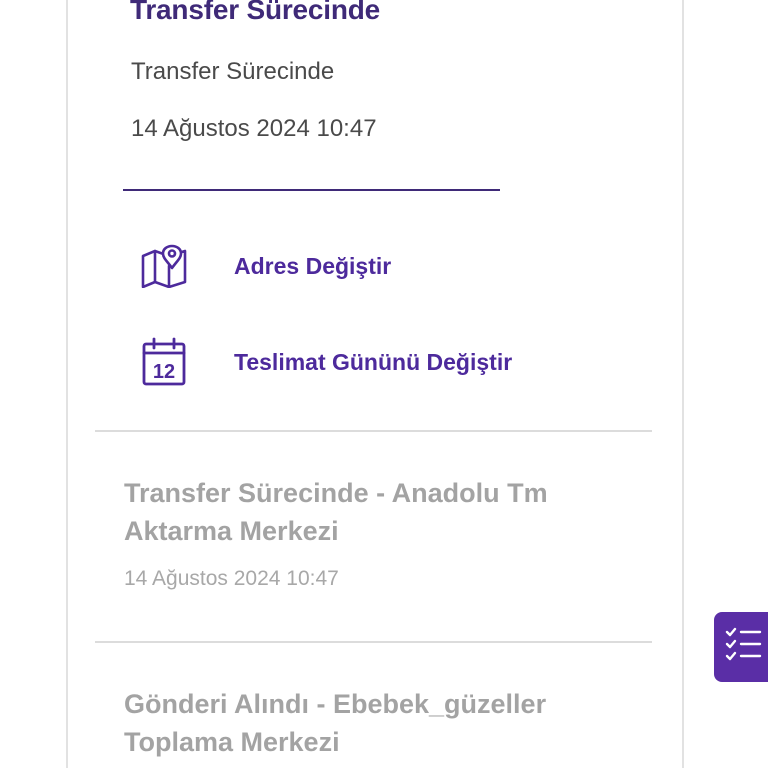  I want to click on map-pin-icon, so click(164, 266).